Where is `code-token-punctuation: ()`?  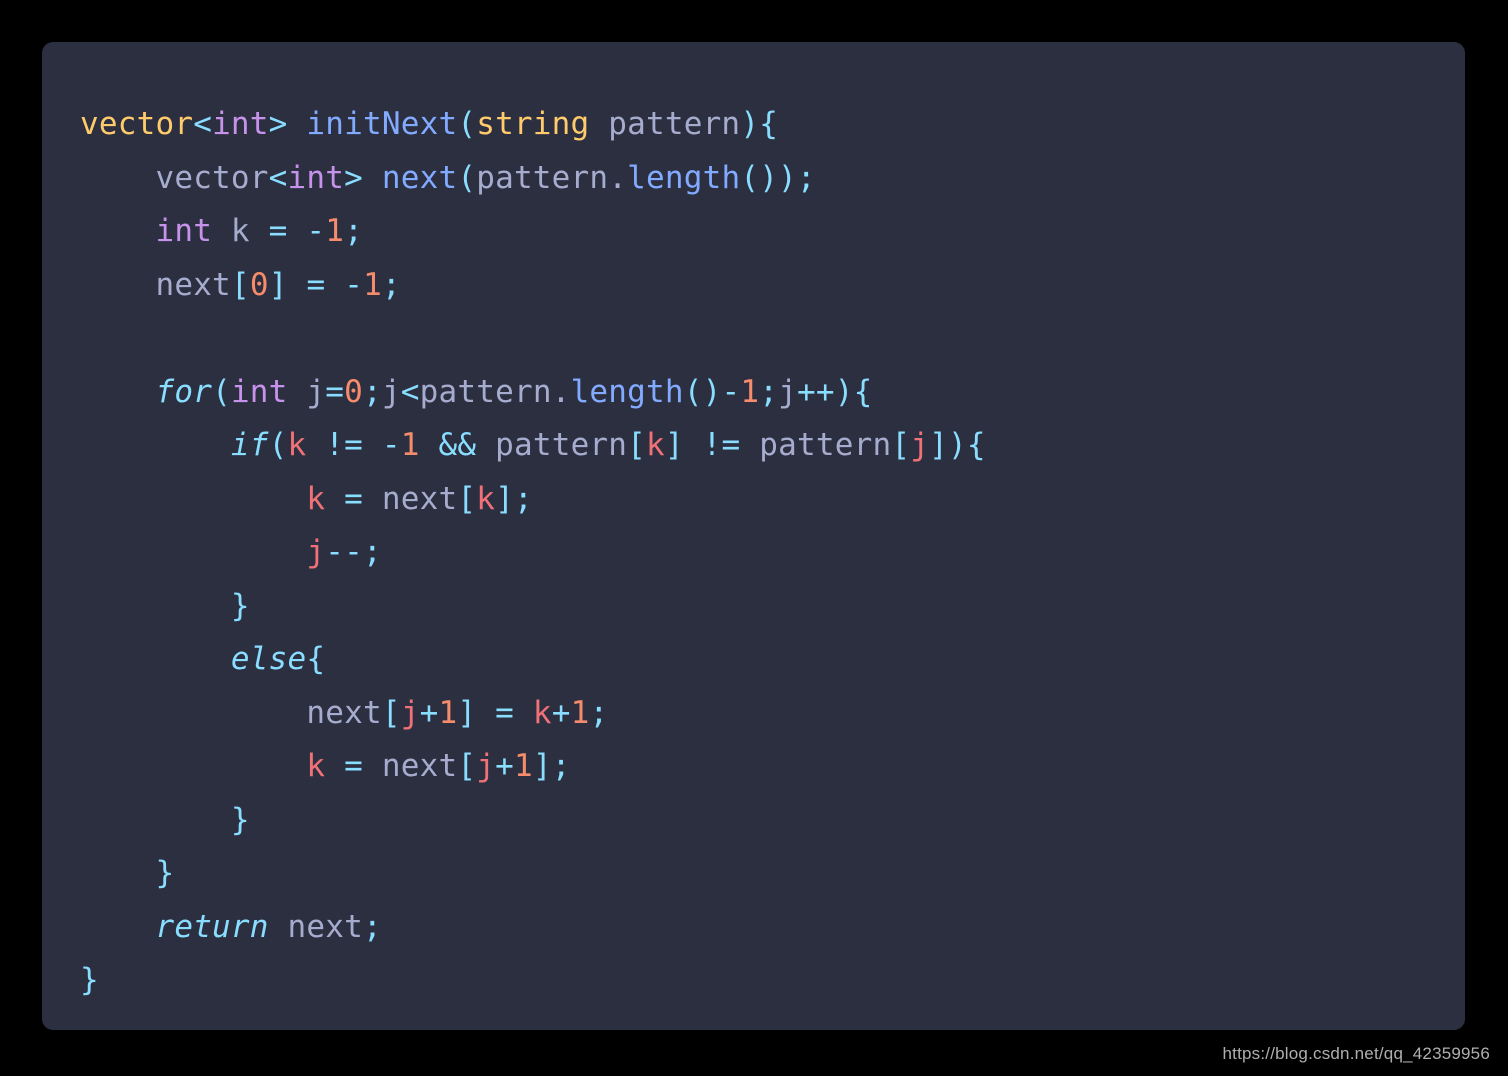 code-token-punctuation: () is located at coordinates (702, 391).